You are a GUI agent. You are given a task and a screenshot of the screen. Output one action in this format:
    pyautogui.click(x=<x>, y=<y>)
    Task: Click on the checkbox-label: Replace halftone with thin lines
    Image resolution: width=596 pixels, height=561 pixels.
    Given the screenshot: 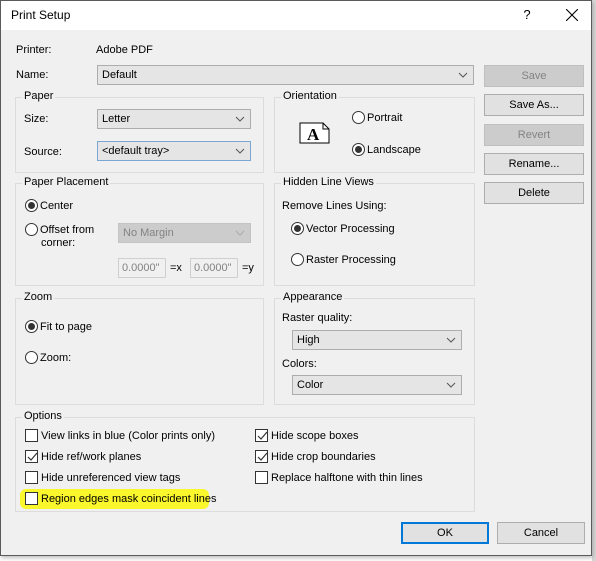 What is the action you would take?
    pyautogui.click(x=347, y=477)
    